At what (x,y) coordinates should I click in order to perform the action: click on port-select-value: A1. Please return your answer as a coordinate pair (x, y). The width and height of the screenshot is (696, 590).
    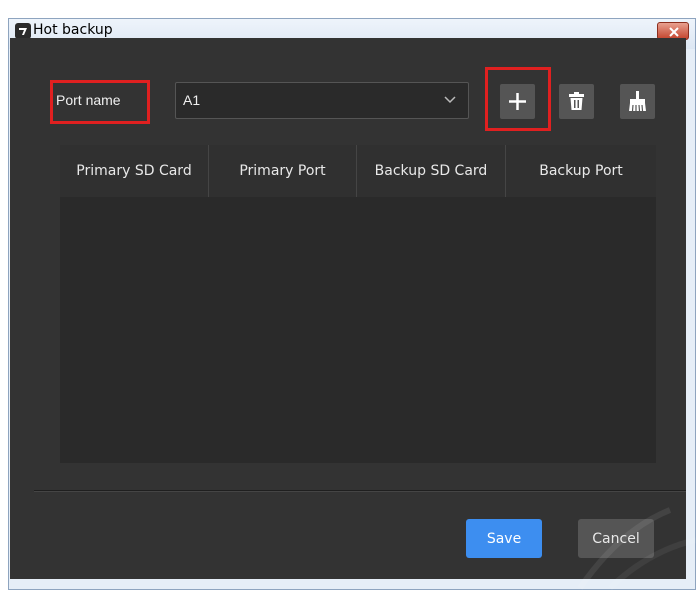
    Looking at the image, I should click on (192, 100).